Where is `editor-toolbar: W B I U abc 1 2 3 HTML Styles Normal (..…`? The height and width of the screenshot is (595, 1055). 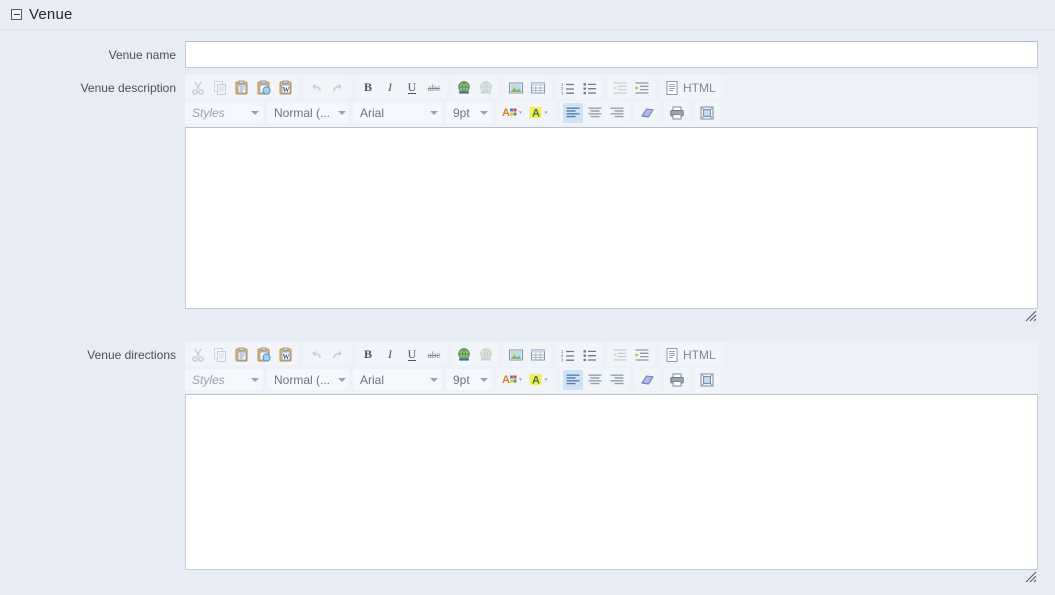 editor-toolbar: W B I U abc 1 2 3 HTML Styles Normal (..… is located at coordinates (611, 367).